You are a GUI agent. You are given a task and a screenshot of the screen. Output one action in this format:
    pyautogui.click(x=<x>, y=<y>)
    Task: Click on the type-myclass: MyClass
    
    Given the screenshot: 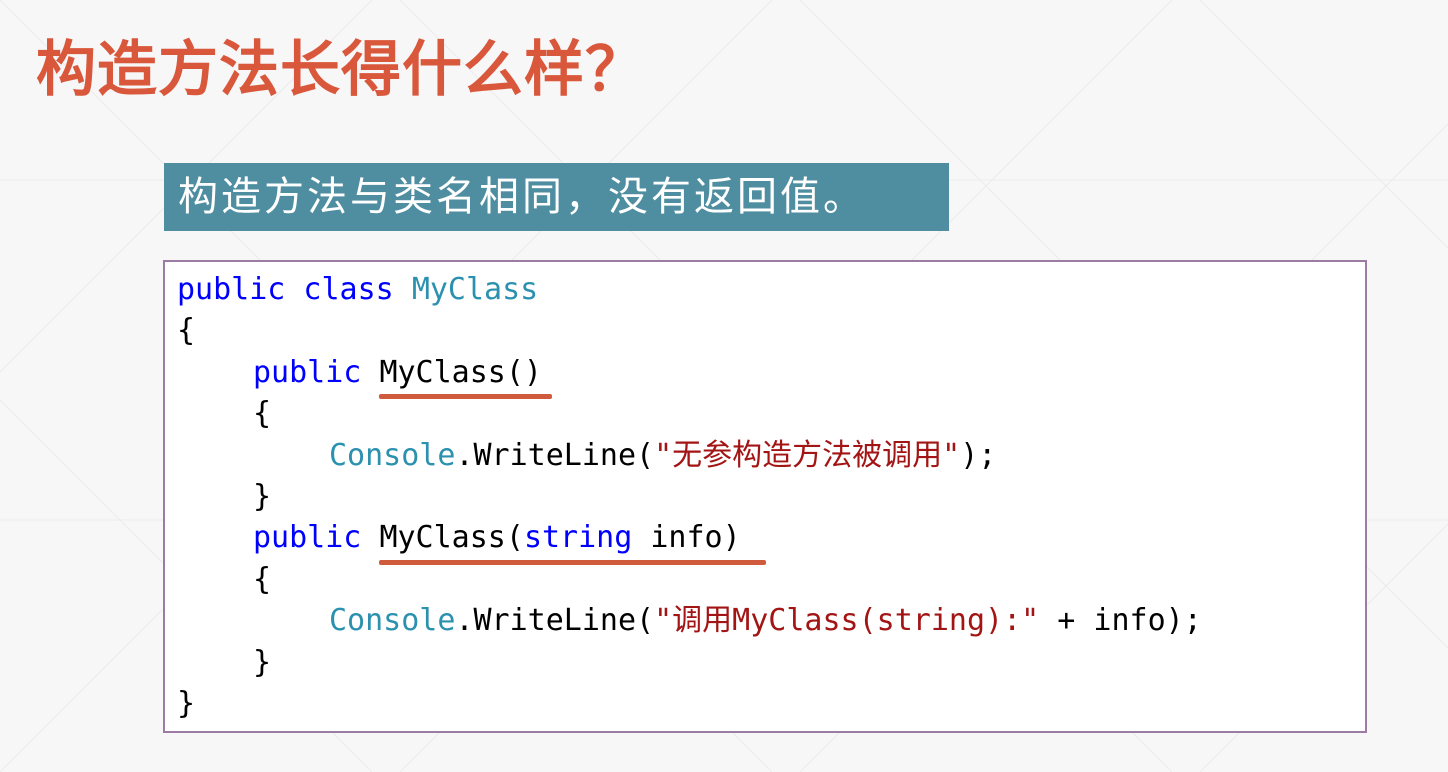 What is the action you would take?
    pyautogui.click(x=475, y=289)
    